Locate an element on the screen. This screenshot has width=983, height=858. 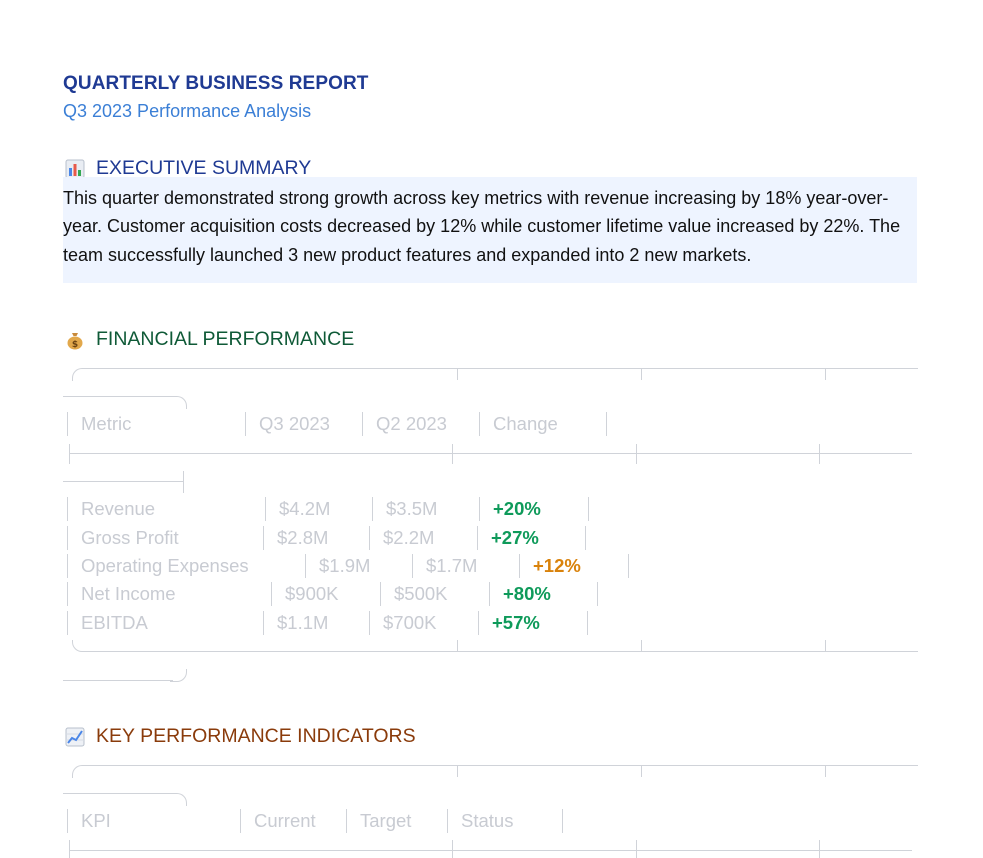
kpi-heading: KEY PERFORMANCE INDICATORS is located at coordinates (240, 736).